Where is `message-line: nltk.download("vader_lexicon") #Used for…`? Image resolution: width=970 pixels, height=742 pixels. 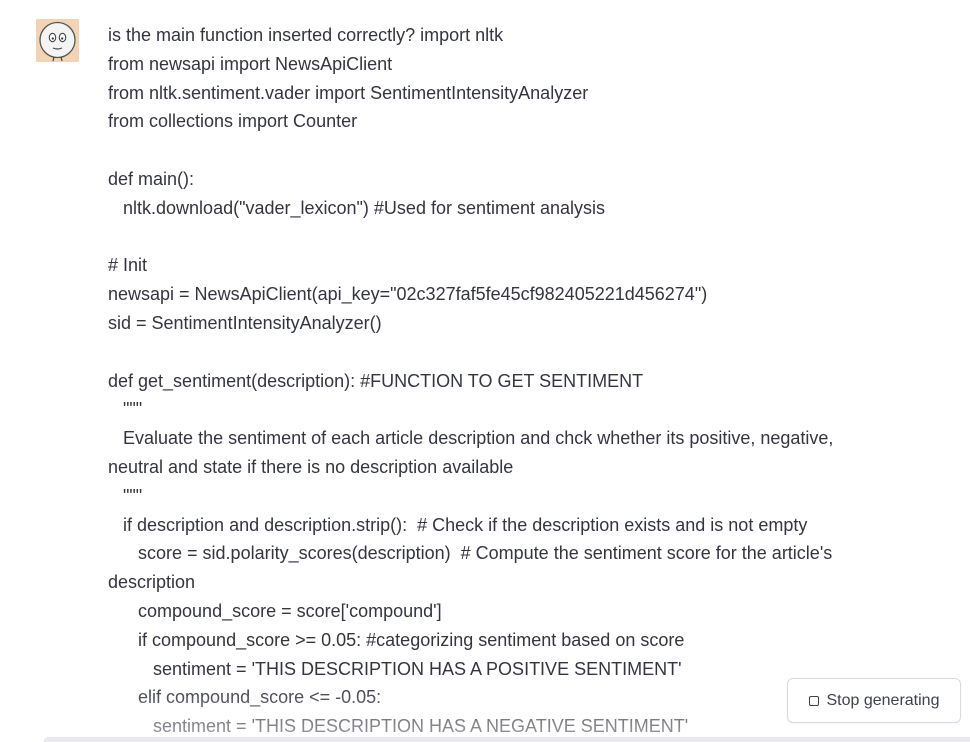 message-line: nltk.download("vader_lexicon") #Used for… is located at coordinates (357, 207).